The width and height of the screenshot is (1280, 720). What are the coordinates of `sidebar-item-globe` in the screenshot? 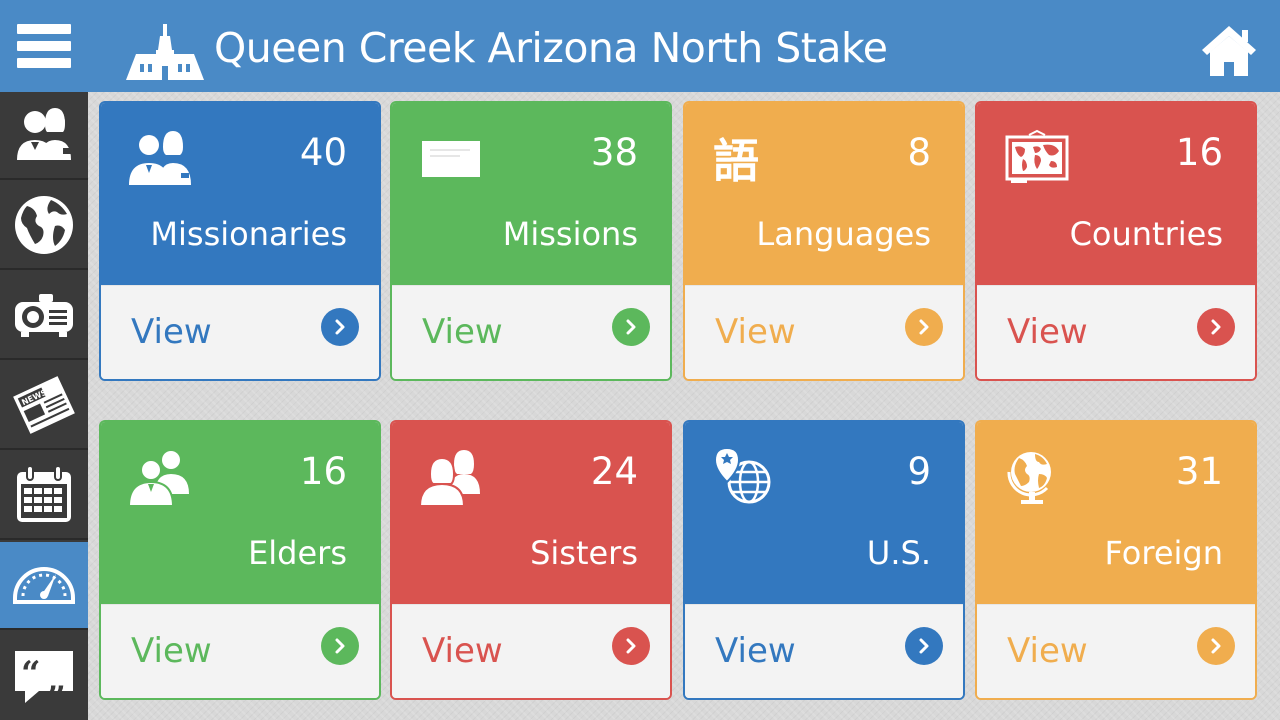 It's located at (44, 226).